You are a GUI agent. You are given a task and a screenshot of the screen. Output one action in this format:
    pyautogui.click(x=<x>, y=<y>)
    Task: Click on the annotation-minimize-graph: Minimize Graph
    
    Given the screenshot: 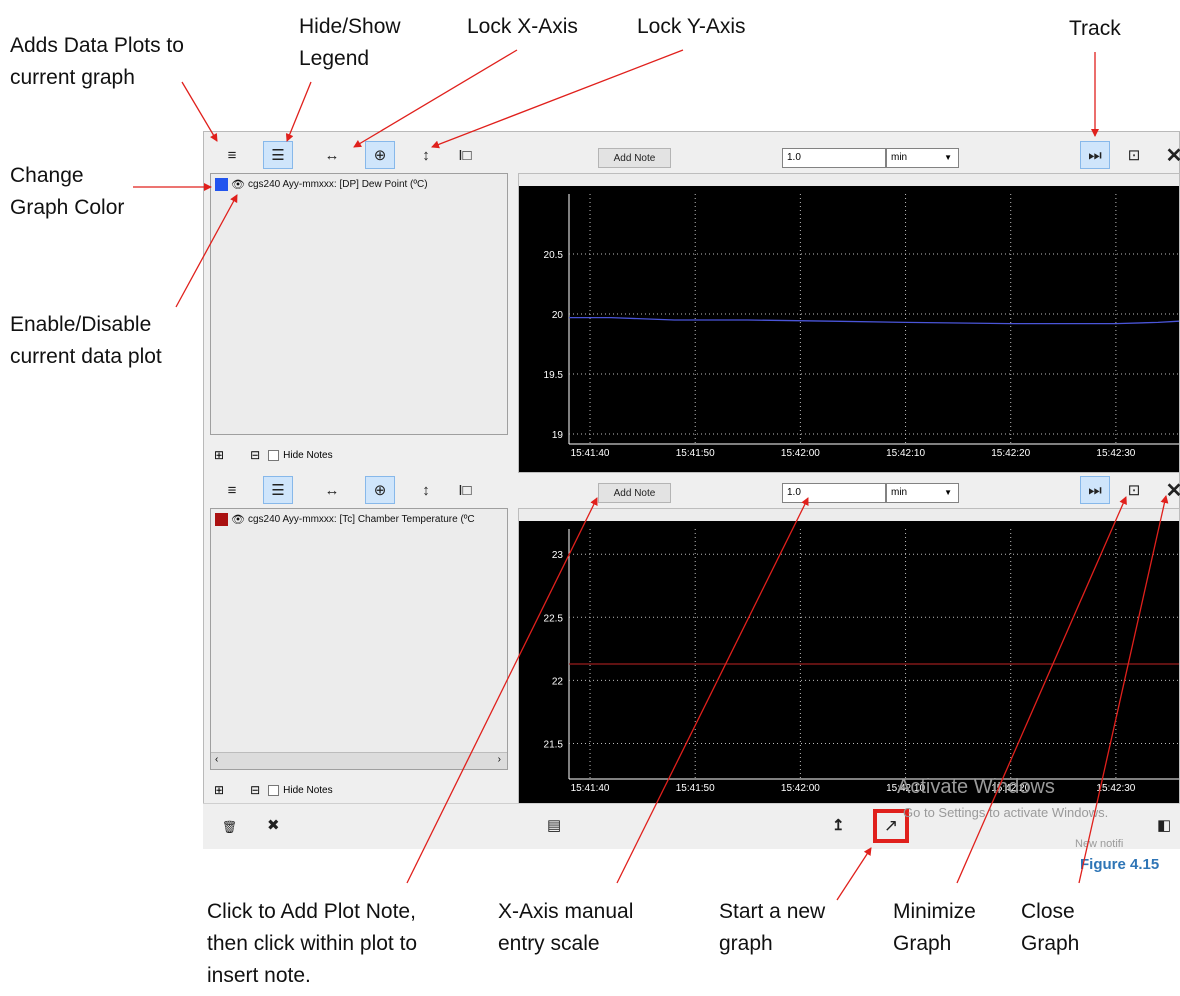 What is the action you would take?
    pyautogui.click(x=934, y=927)
    